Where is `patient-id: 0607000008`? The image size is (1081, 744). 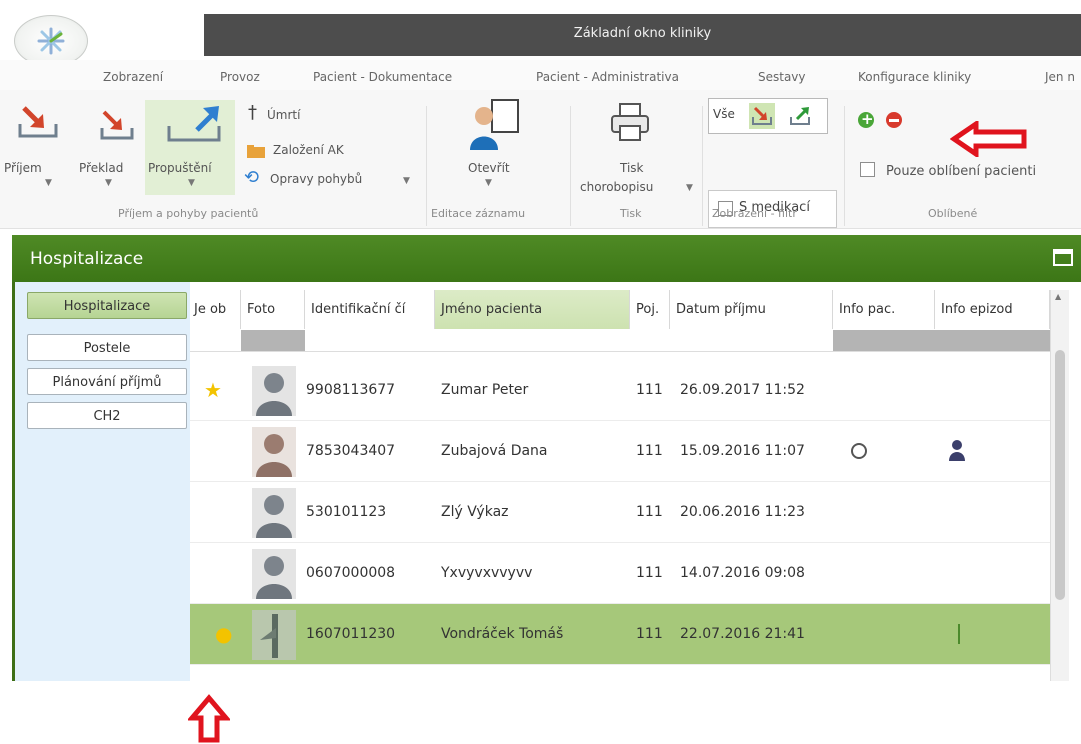
patient-id: 0607000008 is located at coordinates (351, 573).